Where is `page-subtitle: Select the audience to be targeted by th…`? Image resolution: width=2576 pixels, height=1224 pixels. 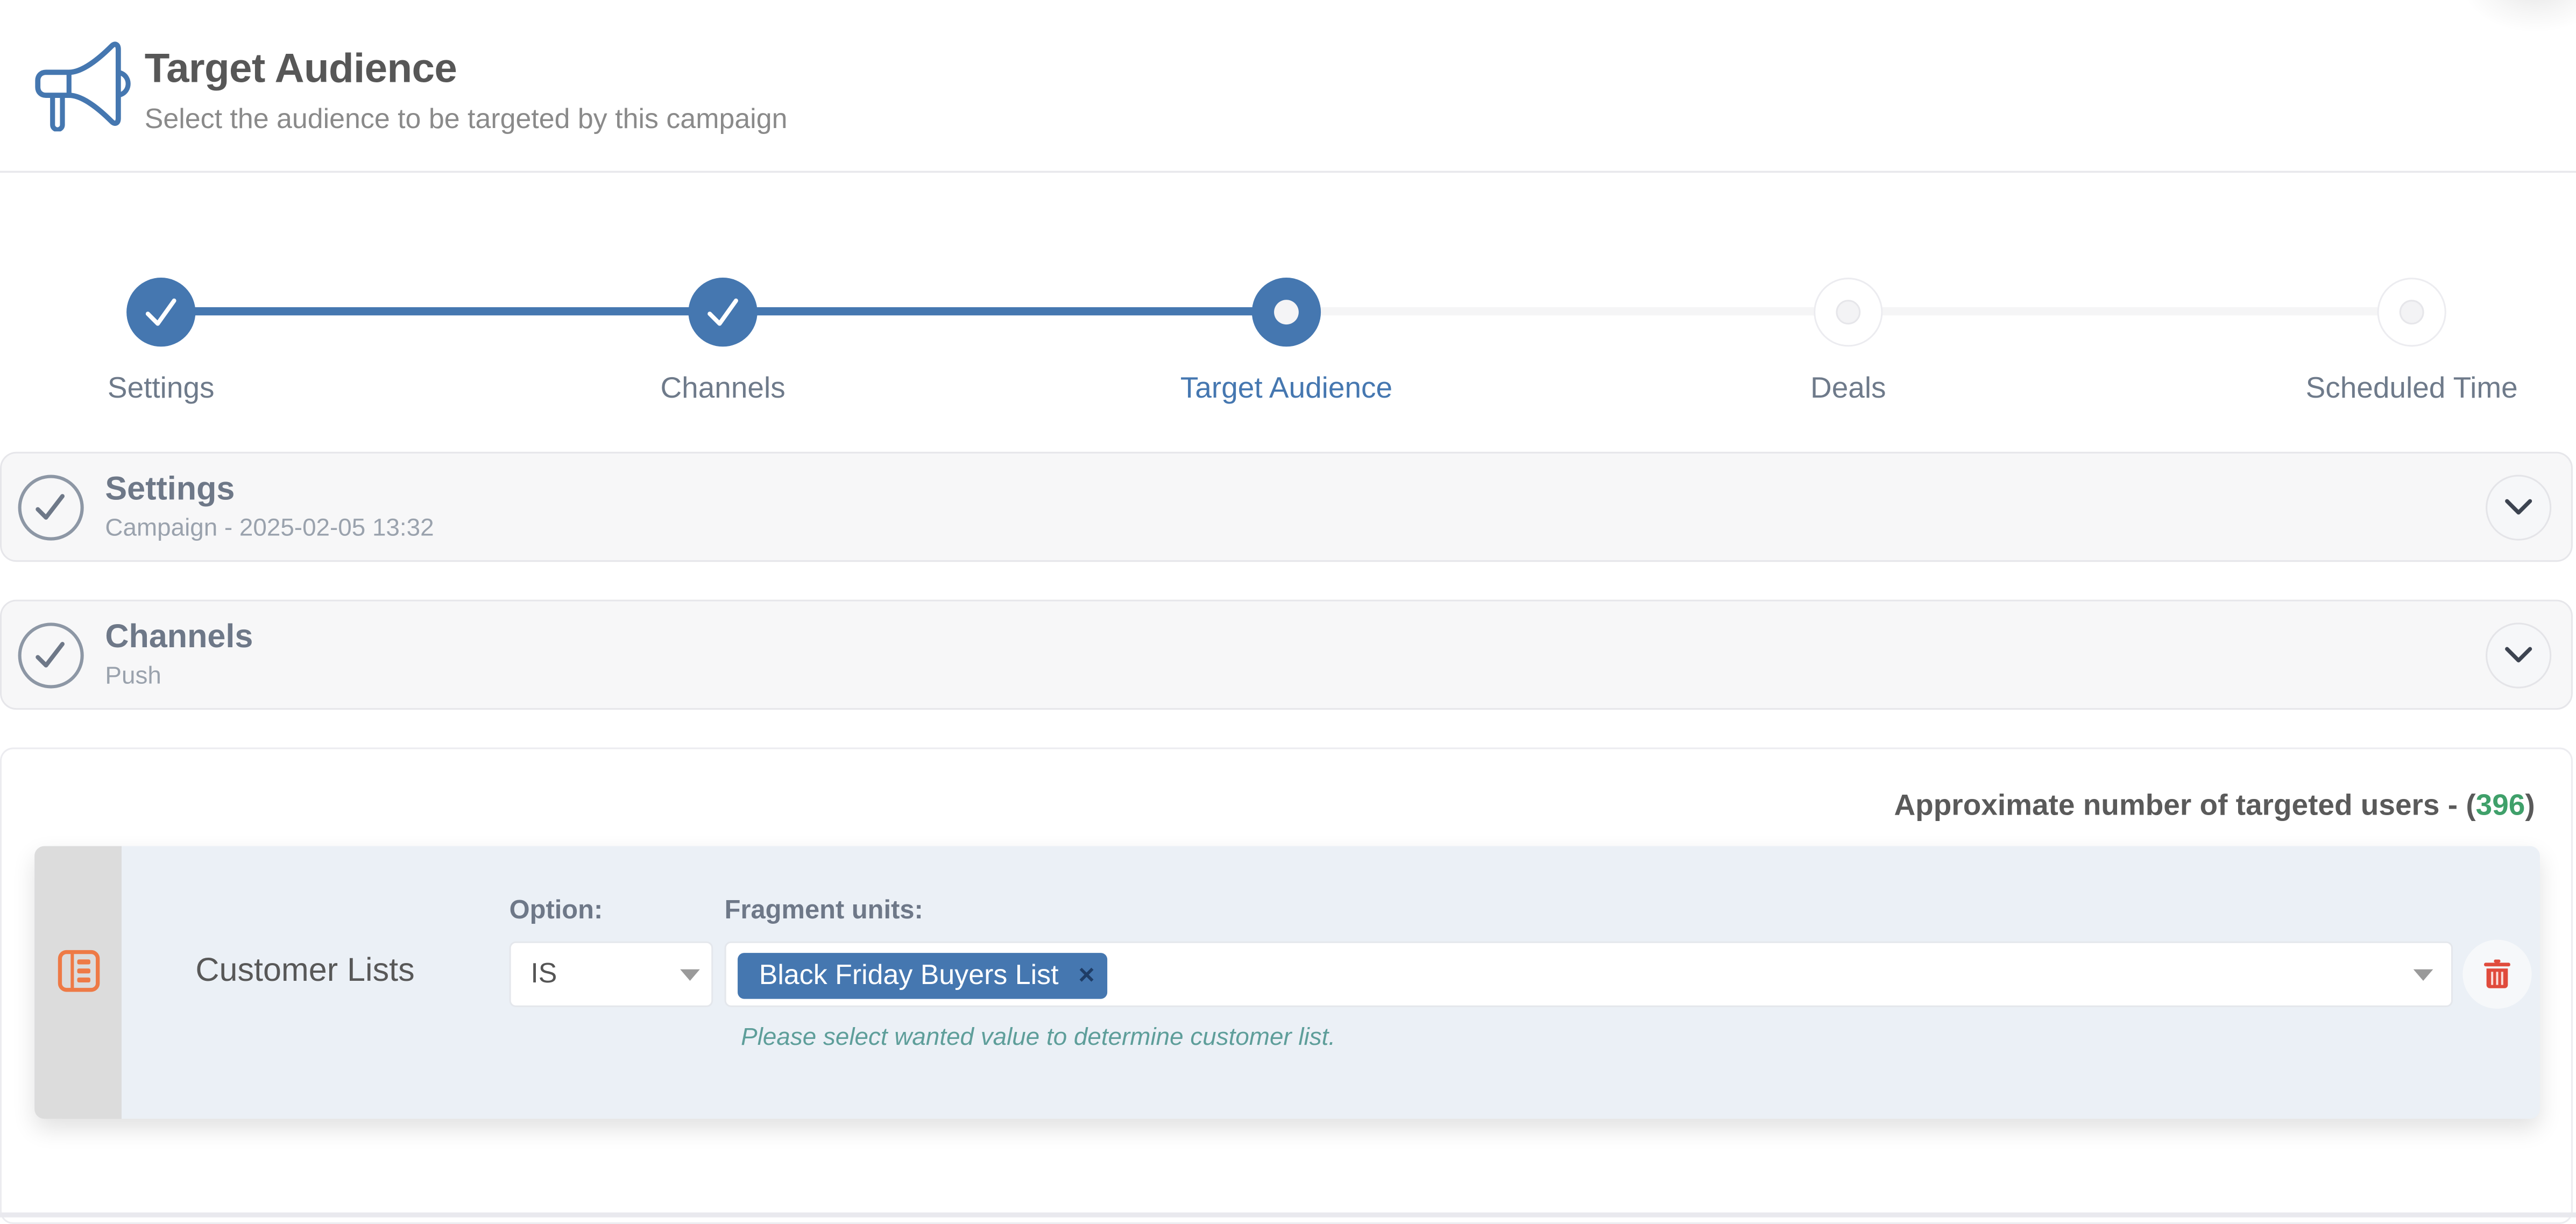 page-subtitle: Select the audience to be targeted by th… is located at coordinates (466, 119).